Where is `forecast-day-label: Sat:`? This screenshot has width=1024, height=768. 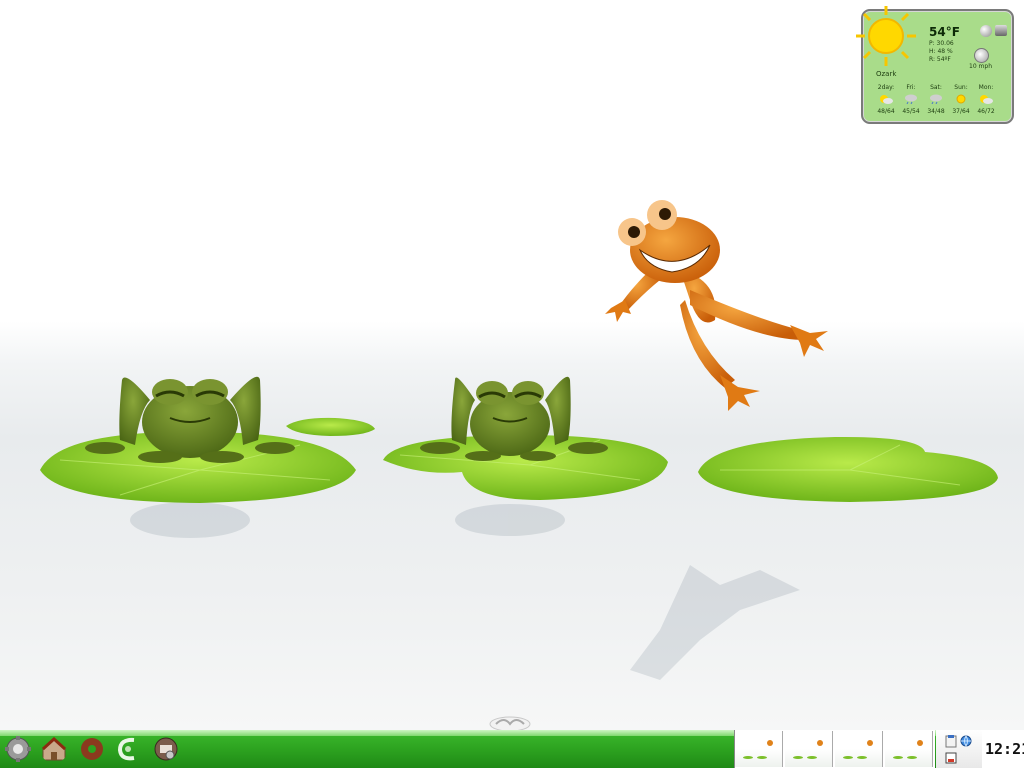 forecast-day-label: Sat: is located at coordinates (936, 87).